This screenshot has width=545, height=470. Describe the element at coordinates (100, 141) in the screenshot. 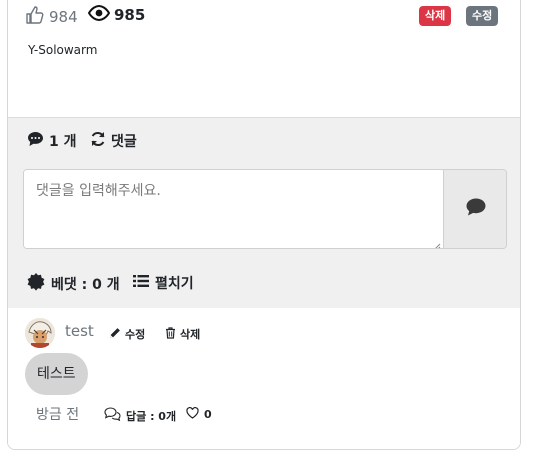

I see `refresh-icon` at that location.